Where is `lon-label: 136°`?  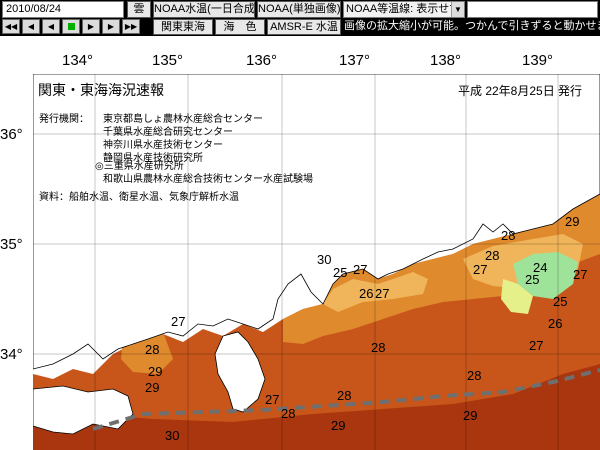 lon-label: 136° is located at coordinates (262, 60).